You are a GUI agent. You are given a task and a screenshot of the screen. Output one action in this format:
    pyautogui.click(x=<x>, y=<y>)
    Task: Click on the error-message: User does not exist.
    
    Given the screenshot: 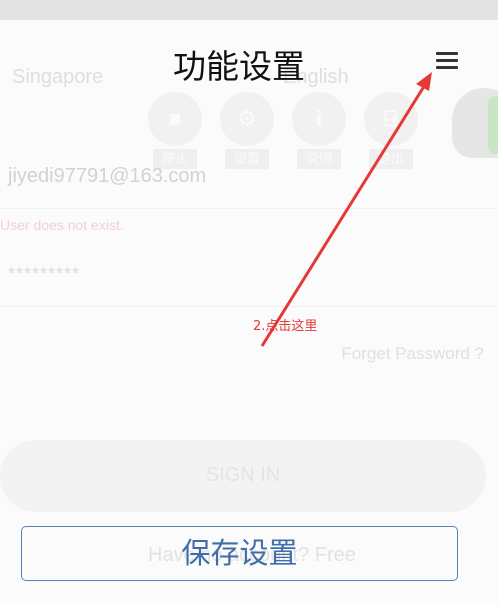 What is the action you would take?
    pyautogui.click(x=62, y=225)
    